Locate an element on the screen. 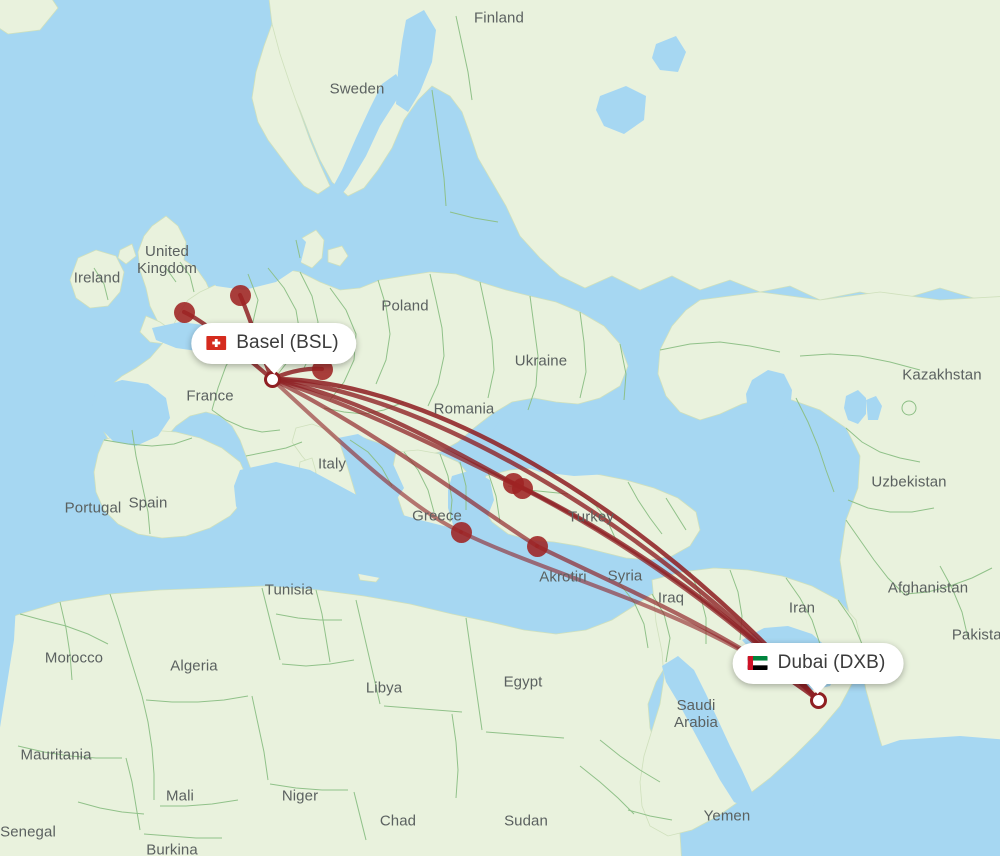 The image size is (1000, 856). airport-tooltip-dxb: Dubai (DXB) is located at coordinates (818, 668).